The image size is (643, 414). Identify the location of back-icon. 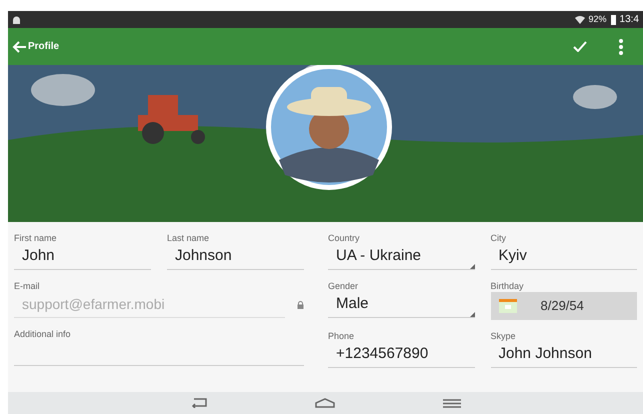
(199, 403).